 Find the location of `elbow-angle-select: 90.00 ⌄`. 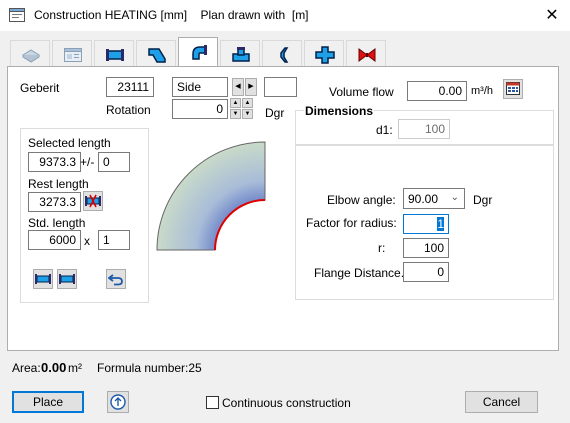

elbow-angle-select: 90.00 ⌄ is located at coordinates (434, 198).